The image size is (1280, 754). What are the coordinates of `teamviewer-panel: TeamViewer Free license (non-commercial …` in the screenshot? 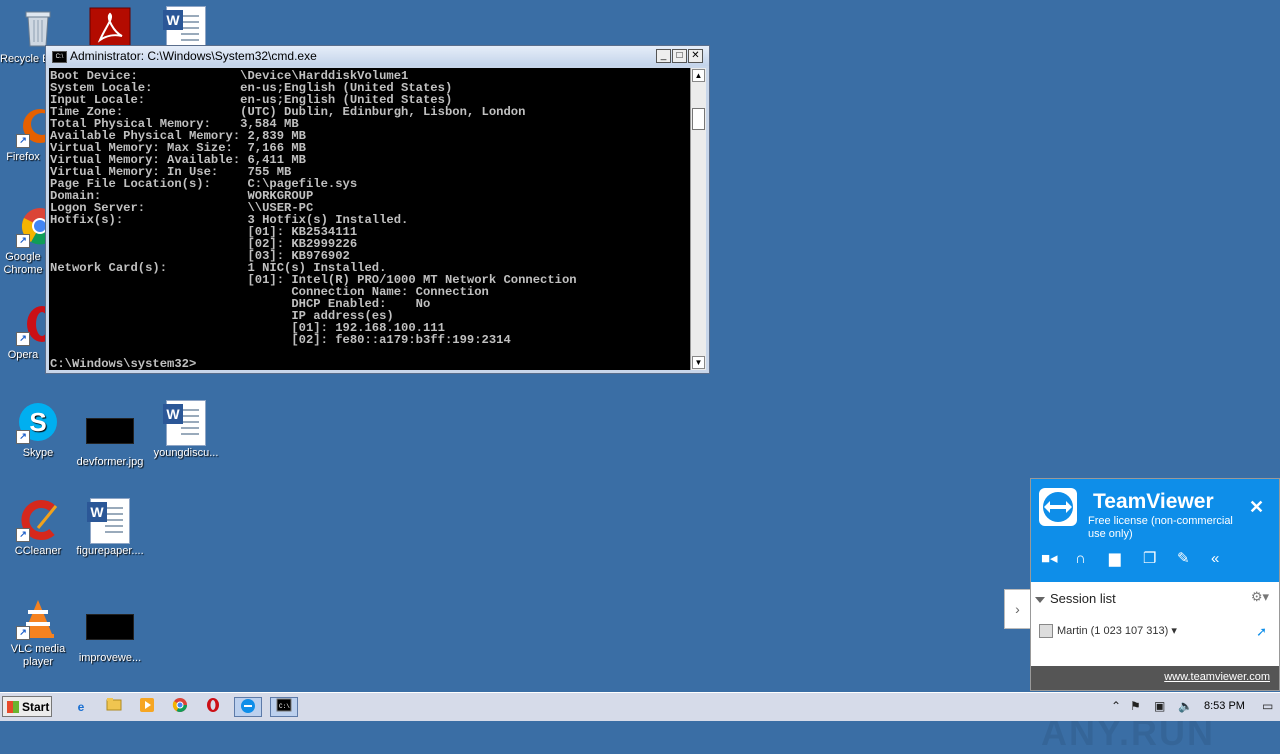 It's located at (1155, 615).